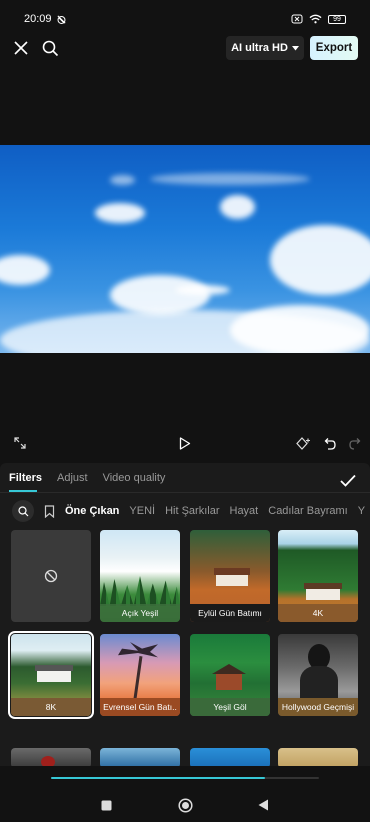  What do you see at coordinates (185, 19) in the screenshot?
I see `status-bar: 20:09 99` at bounding box center [185, 19].